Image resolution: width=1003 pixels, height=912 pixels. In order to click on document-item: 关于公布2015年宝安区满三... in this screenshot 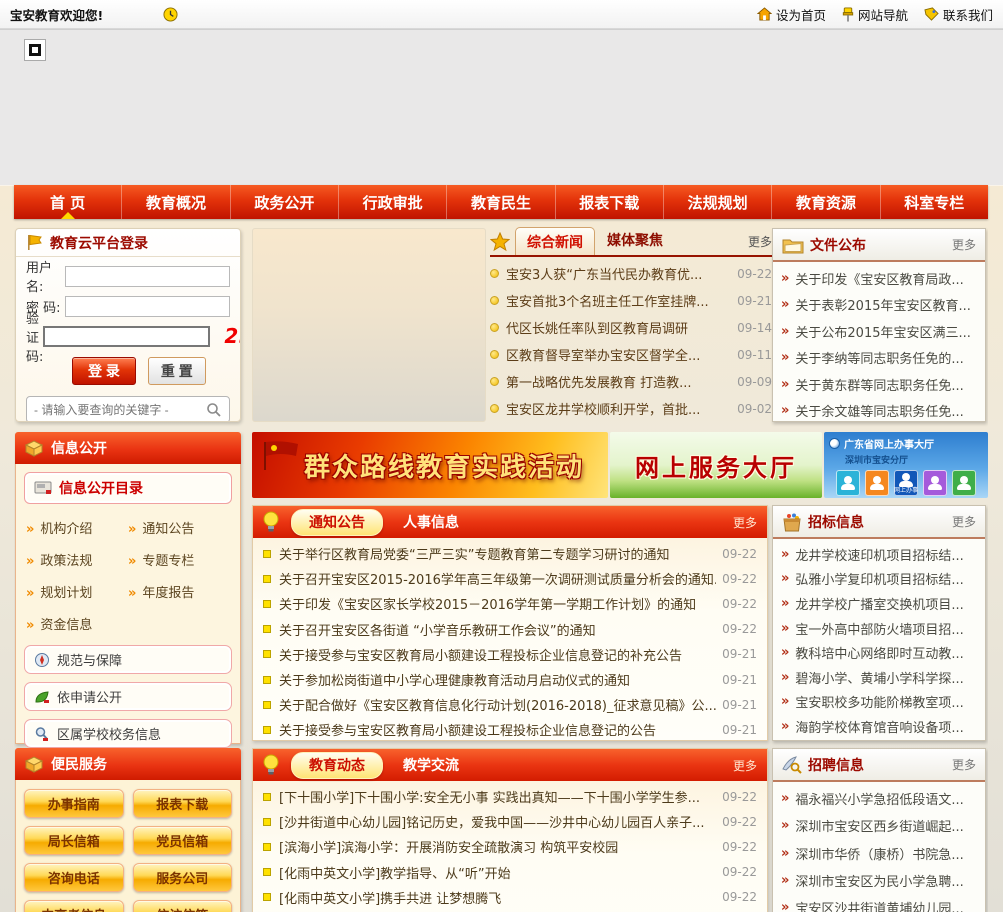, I will do `click(879, 331)`.